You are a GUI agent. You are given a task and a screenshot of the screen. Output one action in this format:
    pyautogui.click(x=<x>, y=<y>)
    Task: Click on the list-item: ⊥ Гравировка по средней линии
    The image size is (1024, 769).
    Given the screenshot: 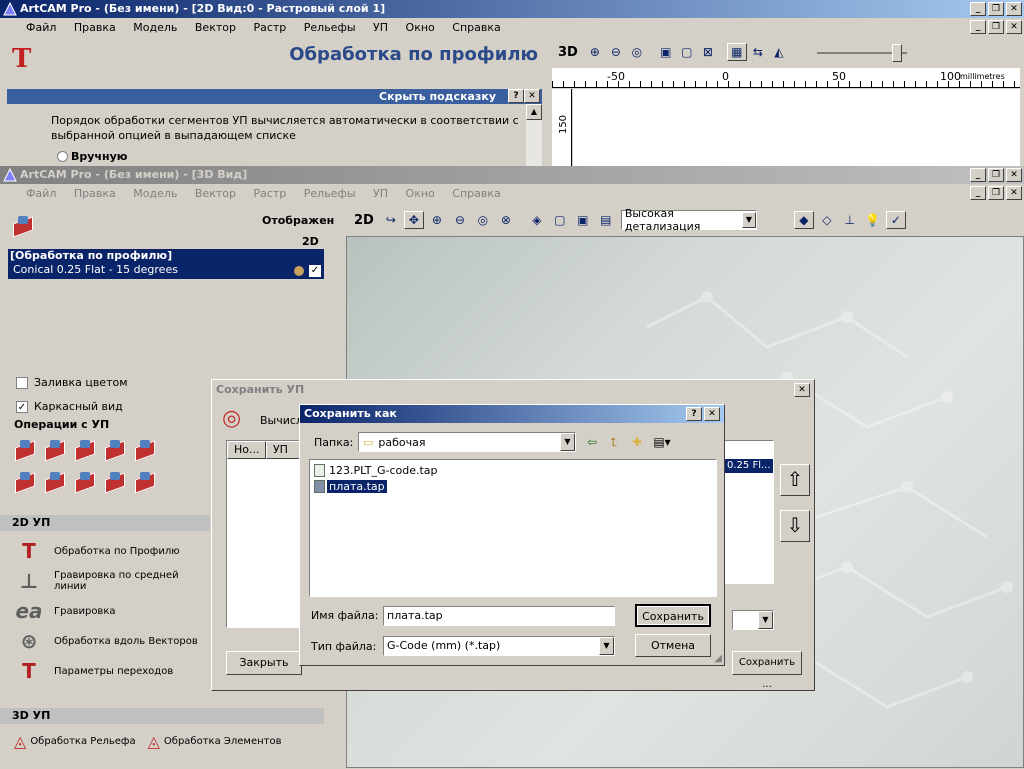 What is the action you would take?
    pyautogui.click(x=114, y=581)
    